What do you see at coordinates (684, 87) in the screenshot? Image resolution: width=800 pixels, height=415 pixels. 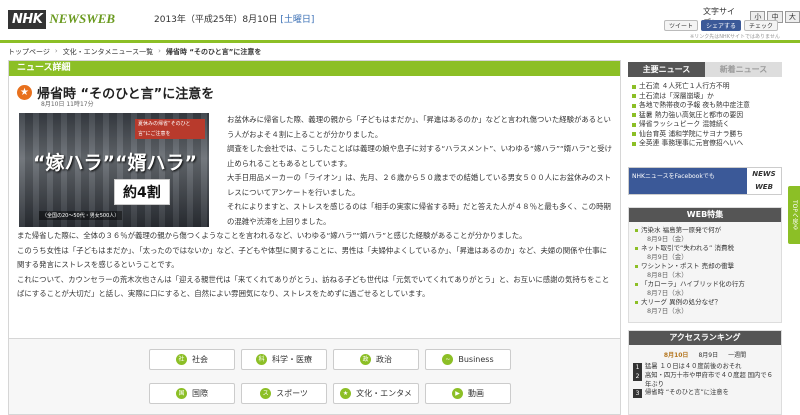 I see `news-link: 土石流 ４人死亡１人行方不明` at bounding box center [684, 87].